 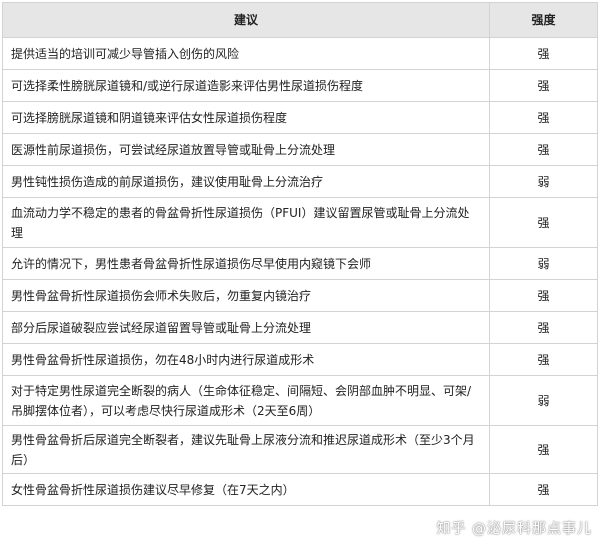 I want to click on recommendation-text: 男性钝性损伤造成的前尿道损伤，建议使用耻骨上分流治疗, so click(x=246, y=181).